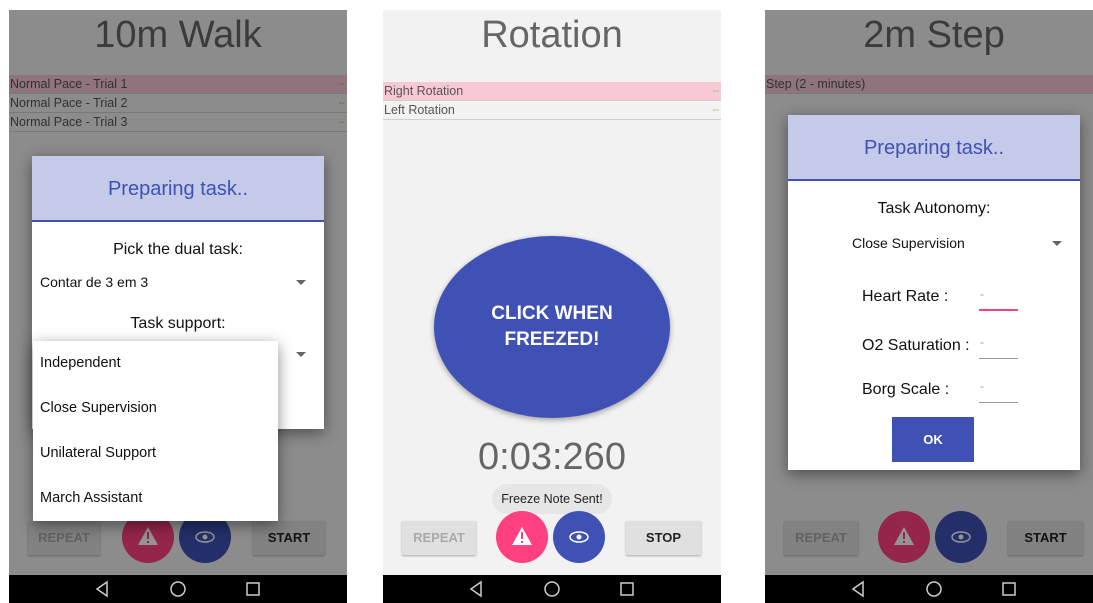 Image resolution: width=1093 pixels, height=603 pixels. What do you see at coordinates (419, 110) in the screenshot?
I see `trial-label: Left Rotation` at bounding box center [419, 110].